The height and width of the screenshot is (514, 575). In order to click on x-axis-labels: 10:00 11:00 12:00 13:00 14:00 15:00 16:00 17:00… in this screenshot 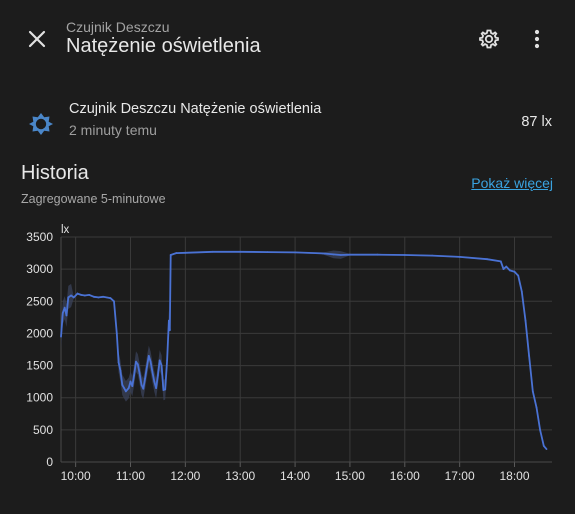, I will do `click(295, 476)`.